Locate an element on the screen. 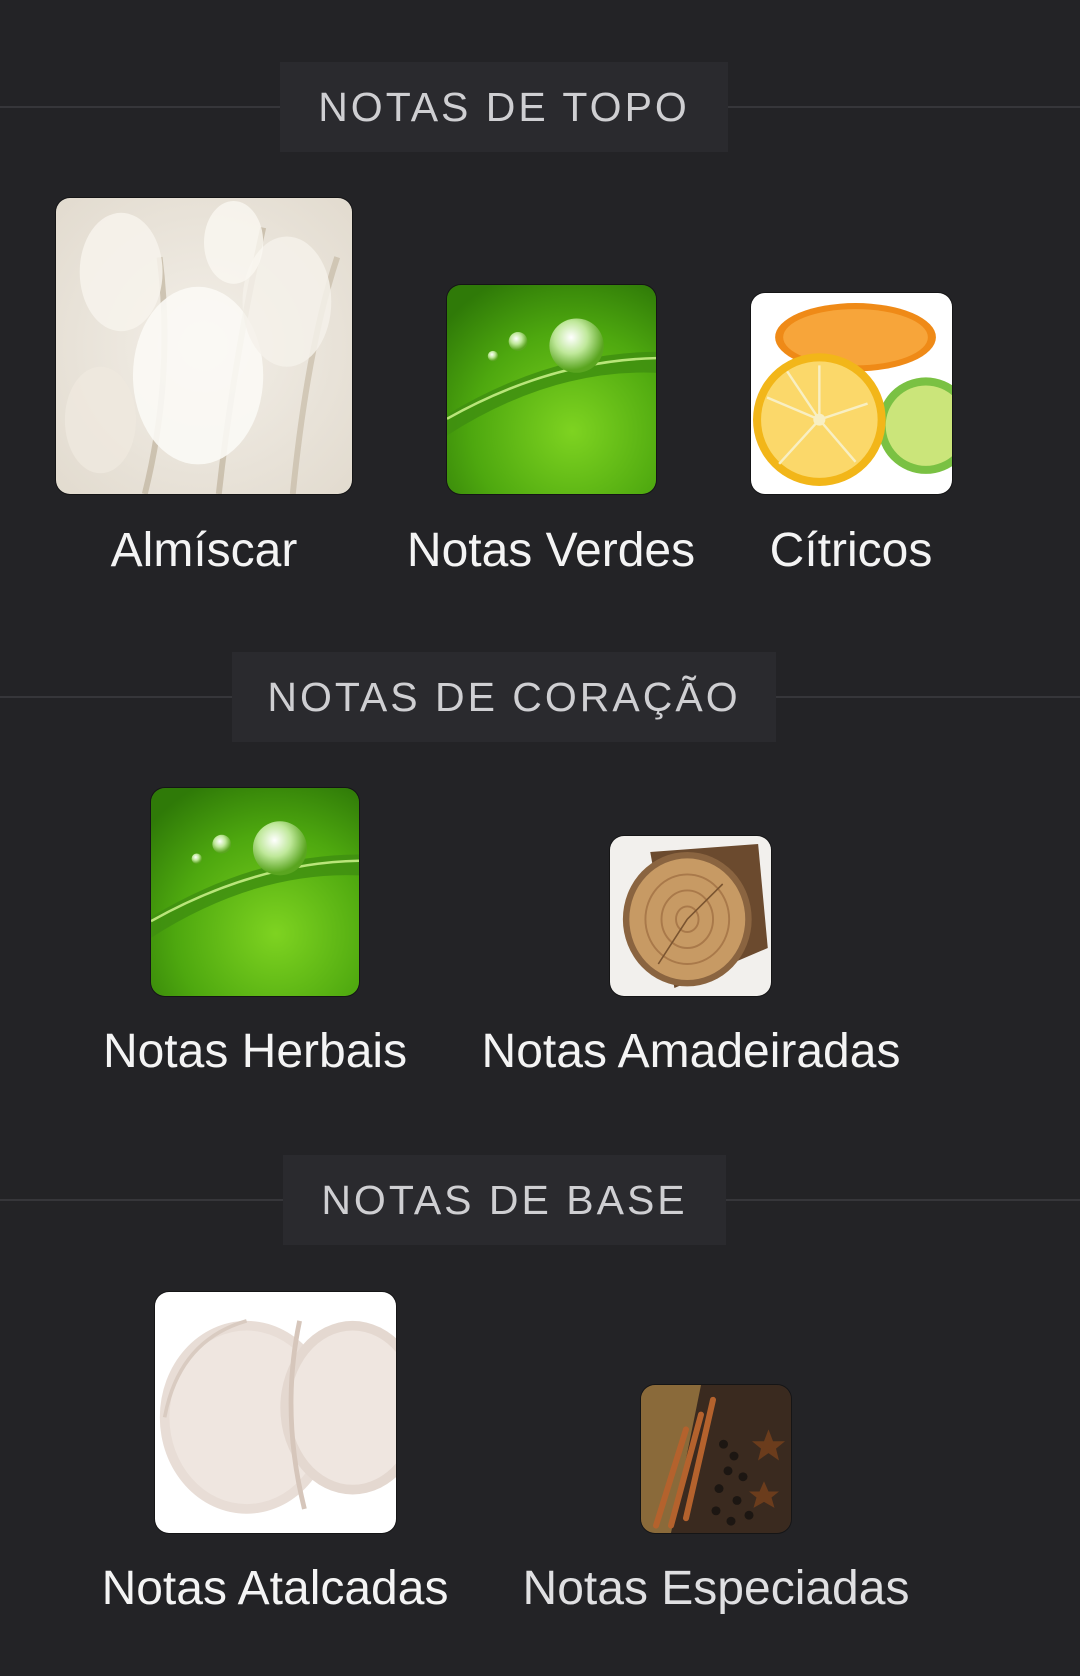 The width and height of the screenshot is (1080, 1676). section-header-coracao: NOTAS DE CORAÇÃO is located at coordinates (540, 697).